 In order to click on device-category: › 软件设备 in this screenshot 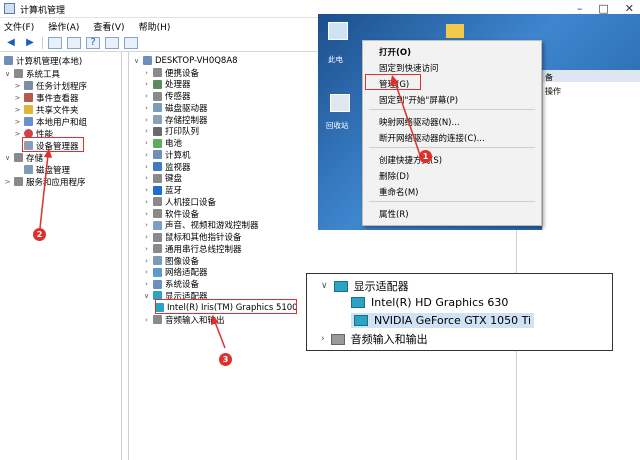, I will do `click(171, 214)`.